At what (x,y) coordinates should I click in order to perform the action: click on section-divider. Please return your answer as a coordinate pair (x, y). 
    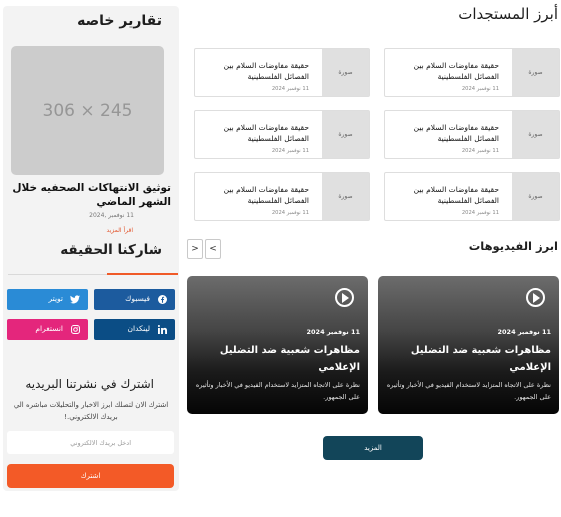
    Looking at the image, I should click on (93, 274).